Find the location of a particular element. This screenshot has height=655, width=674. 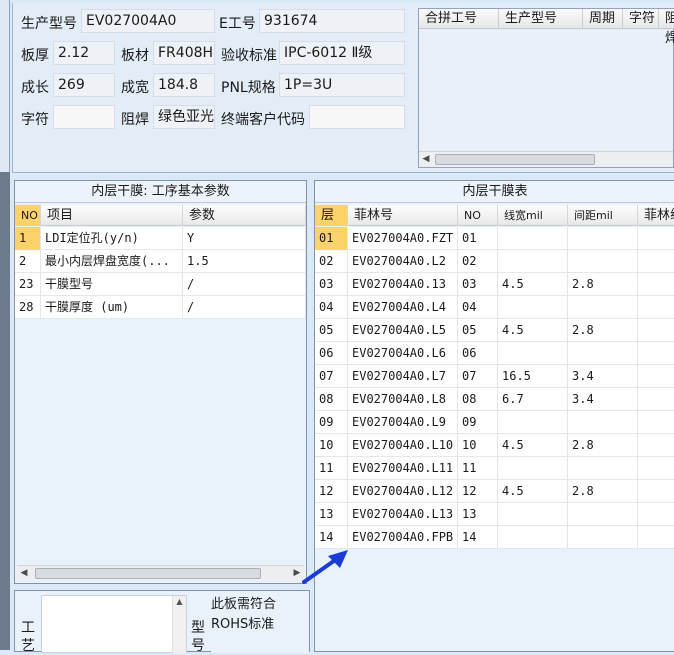

table-row: 14 EV027004A0.FPB 14 is located at coordinates (494, 537).